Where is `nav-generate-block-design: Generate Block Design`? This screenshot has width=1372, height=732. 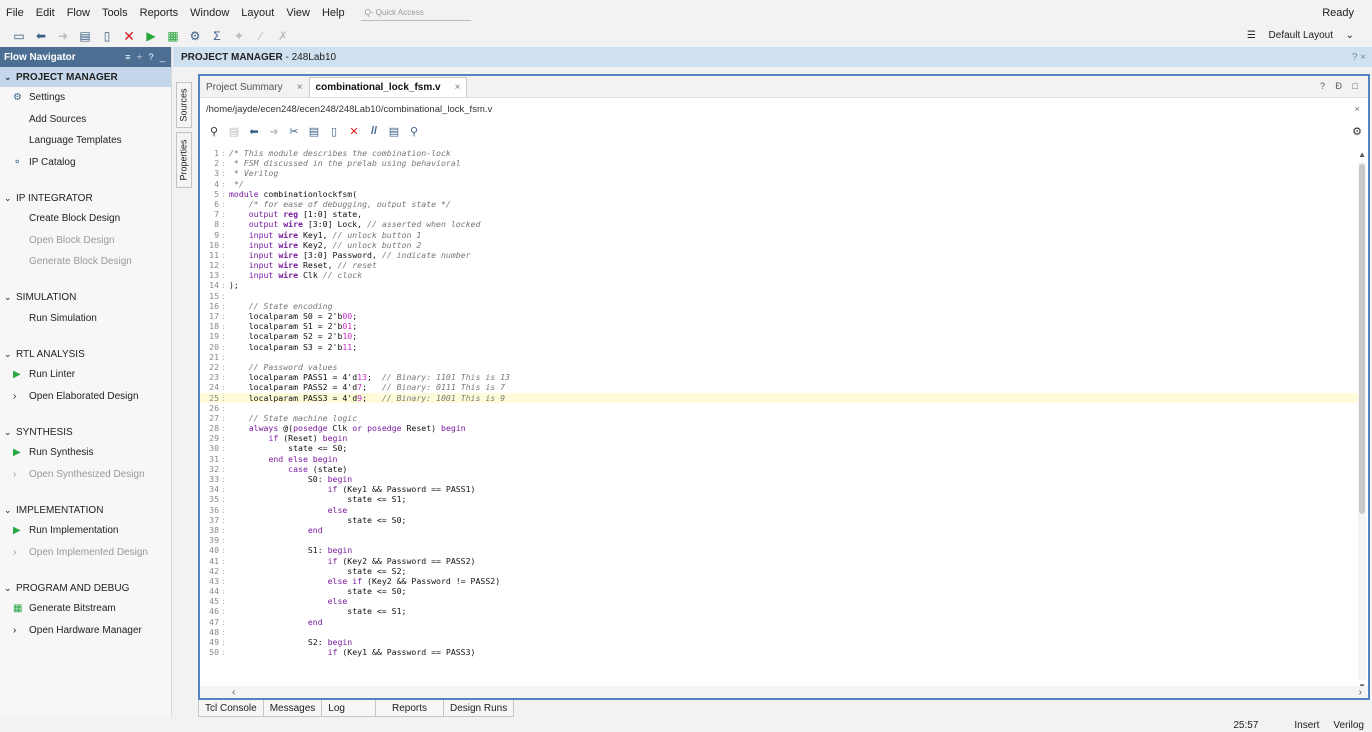
nav-generate-block-design: Generate Block Design is located at coordinates (85, 262).